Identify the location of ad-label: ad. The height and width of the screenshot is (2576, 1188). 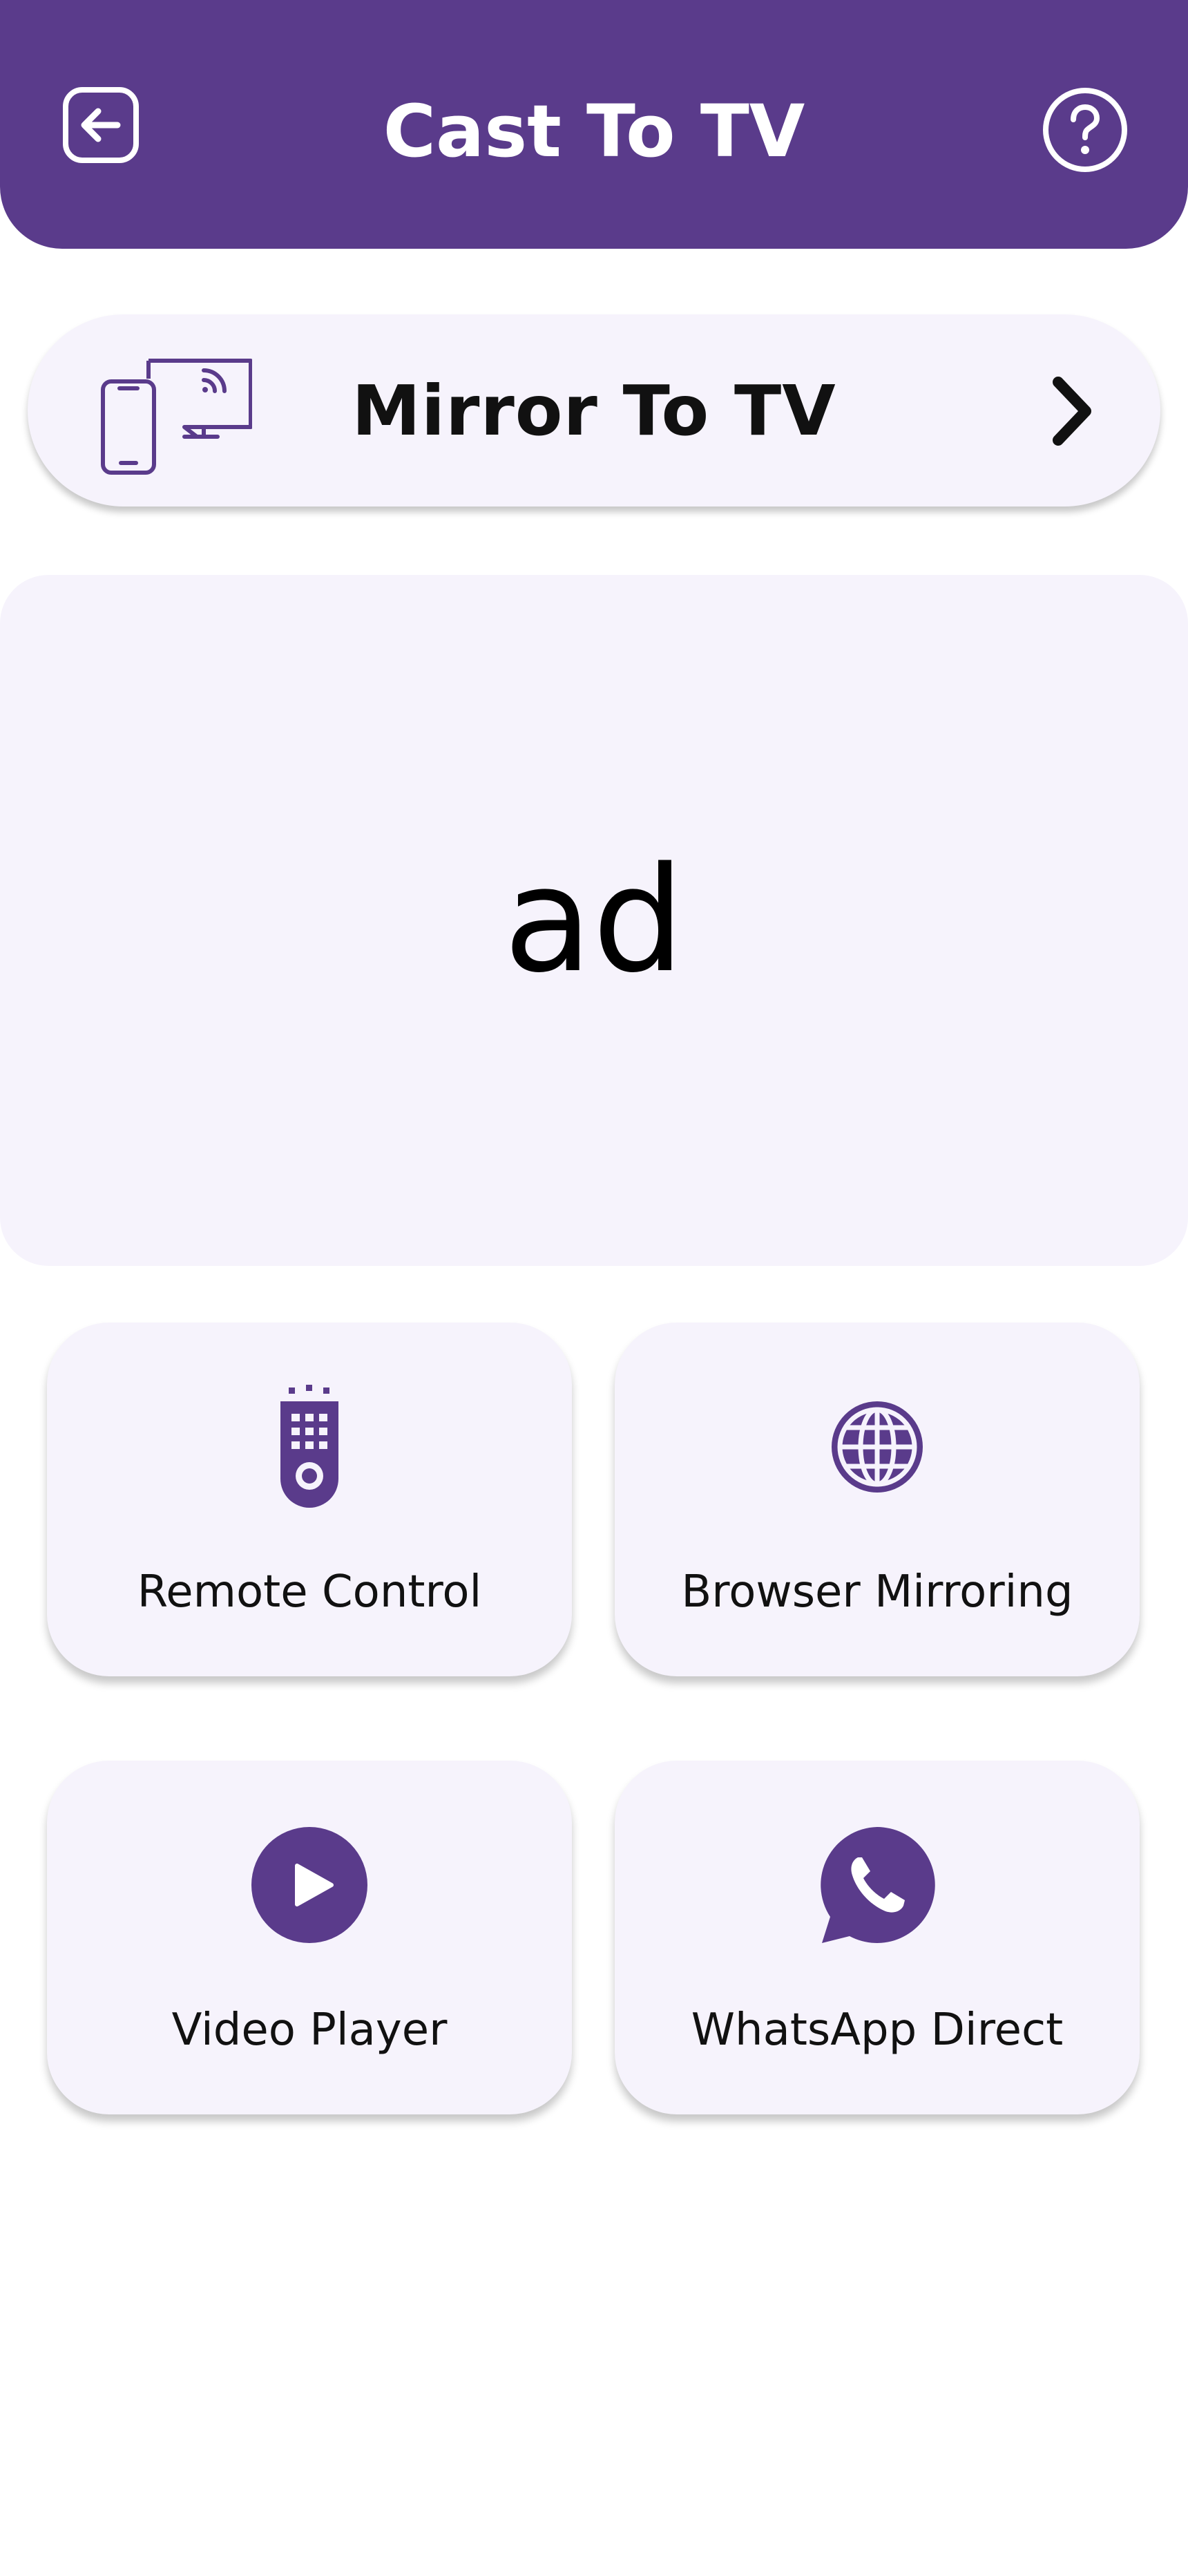
(594, 920).